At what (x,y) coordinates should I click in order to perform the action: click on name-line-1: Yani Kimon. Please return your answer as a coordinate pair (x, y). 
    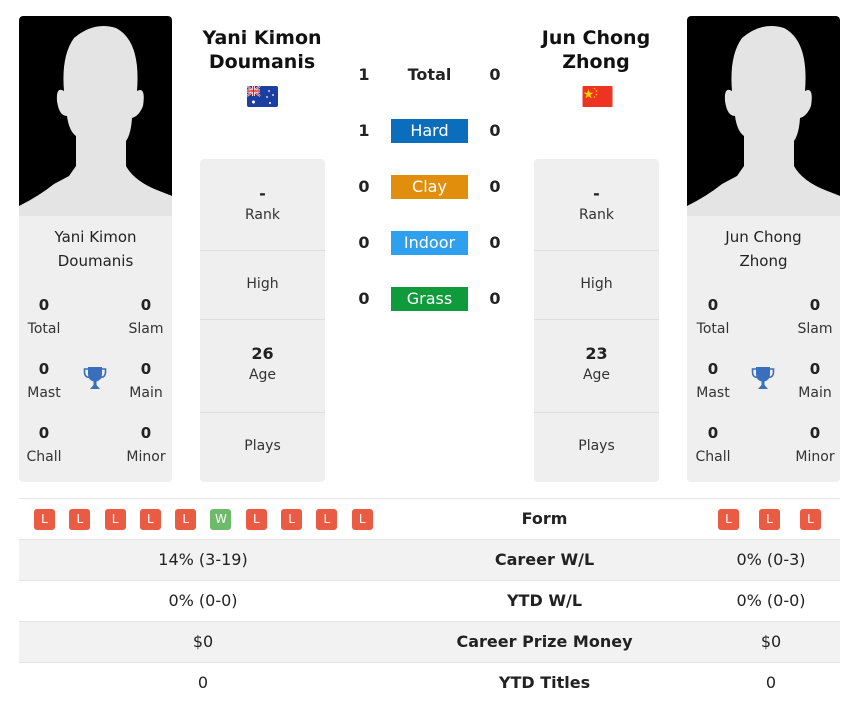
    Looking at the image, I should click on (95, 237).